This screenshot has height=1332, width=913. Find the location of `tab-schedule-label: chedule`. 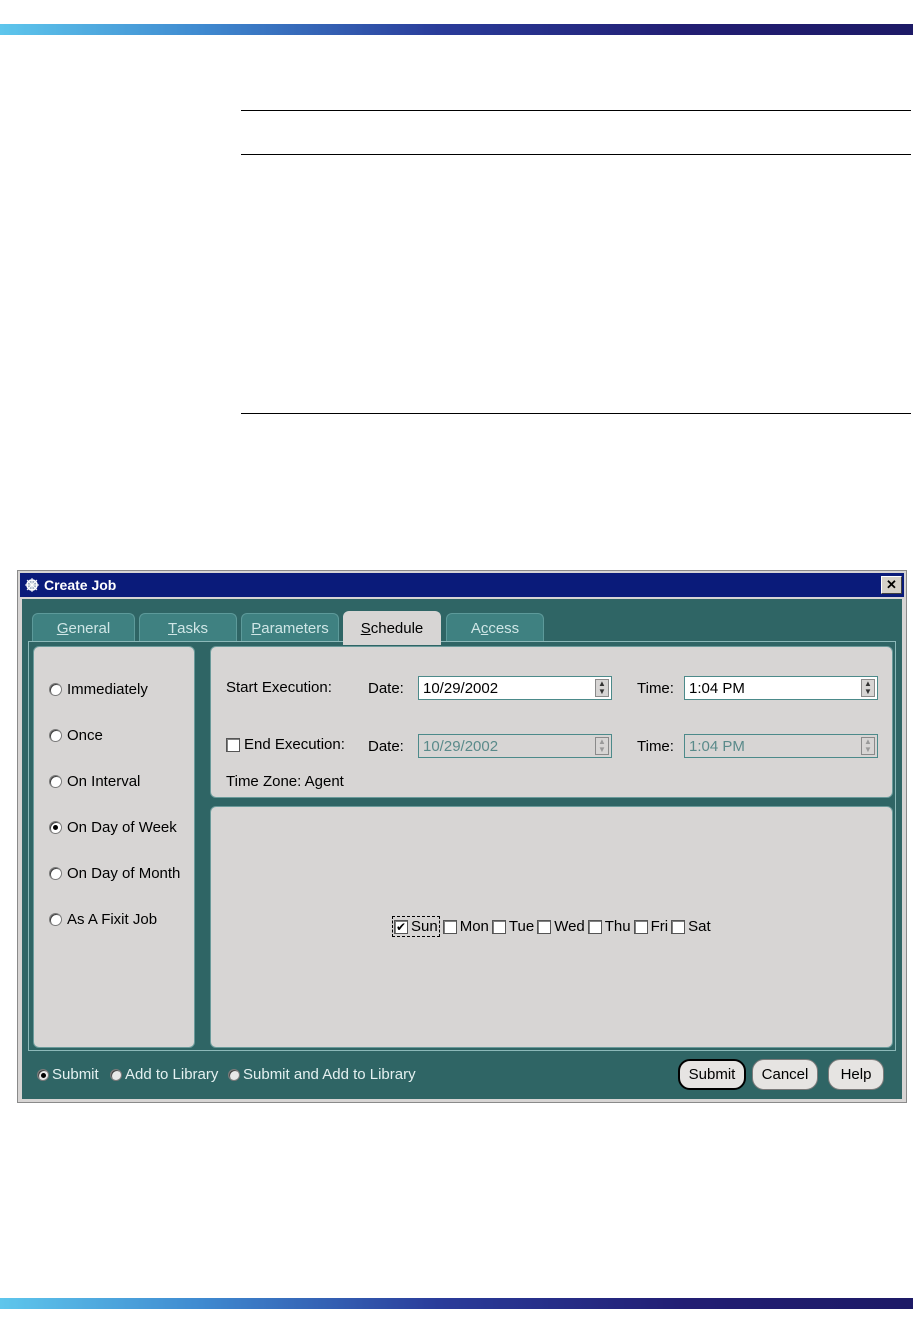

tab-schedule-label: chedule is located at coordinates (397, 628).